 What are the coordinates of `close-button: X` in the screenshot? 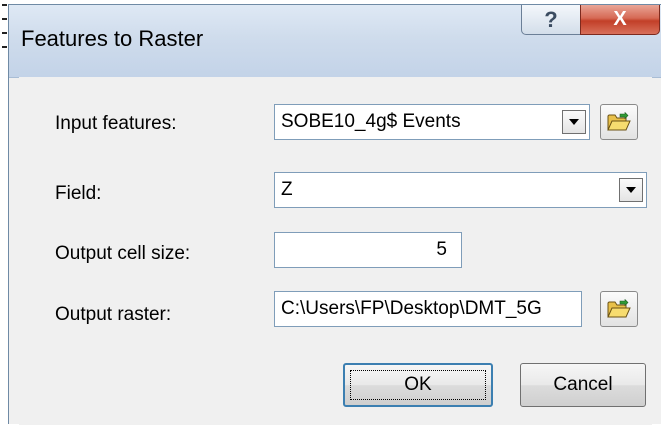 It's located at (620, 20).